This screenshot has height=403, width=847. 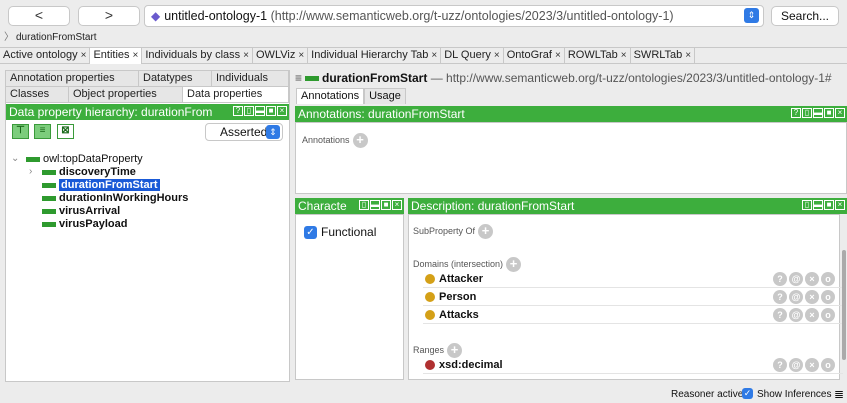 I want to click on back-button: <, so click(x=39, y=16).